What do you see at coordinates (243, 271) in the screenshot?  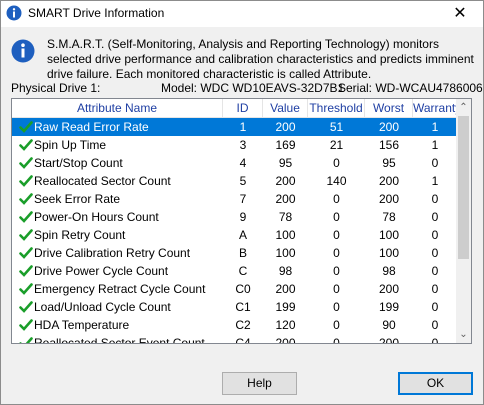 I see `id-cell: C` at bounding box center [243, 271].